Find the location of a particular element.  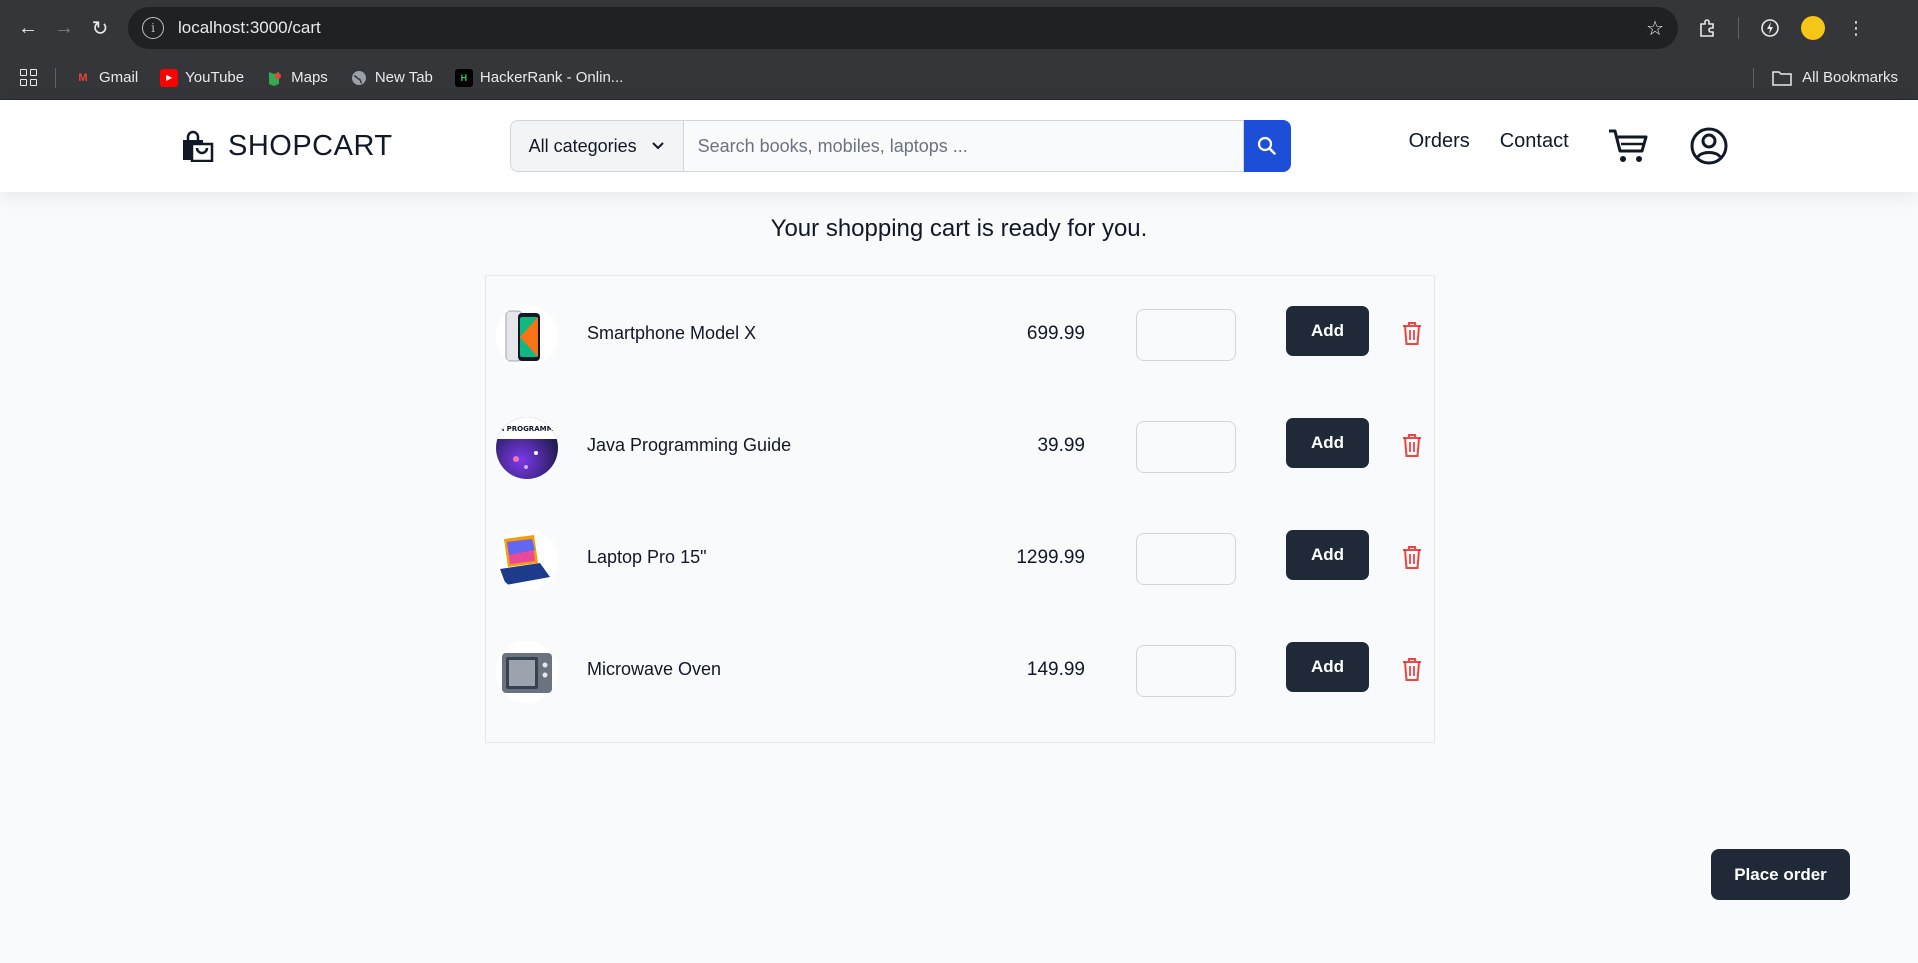

product-price: 39.99 is located at coordinates (1061, 445).